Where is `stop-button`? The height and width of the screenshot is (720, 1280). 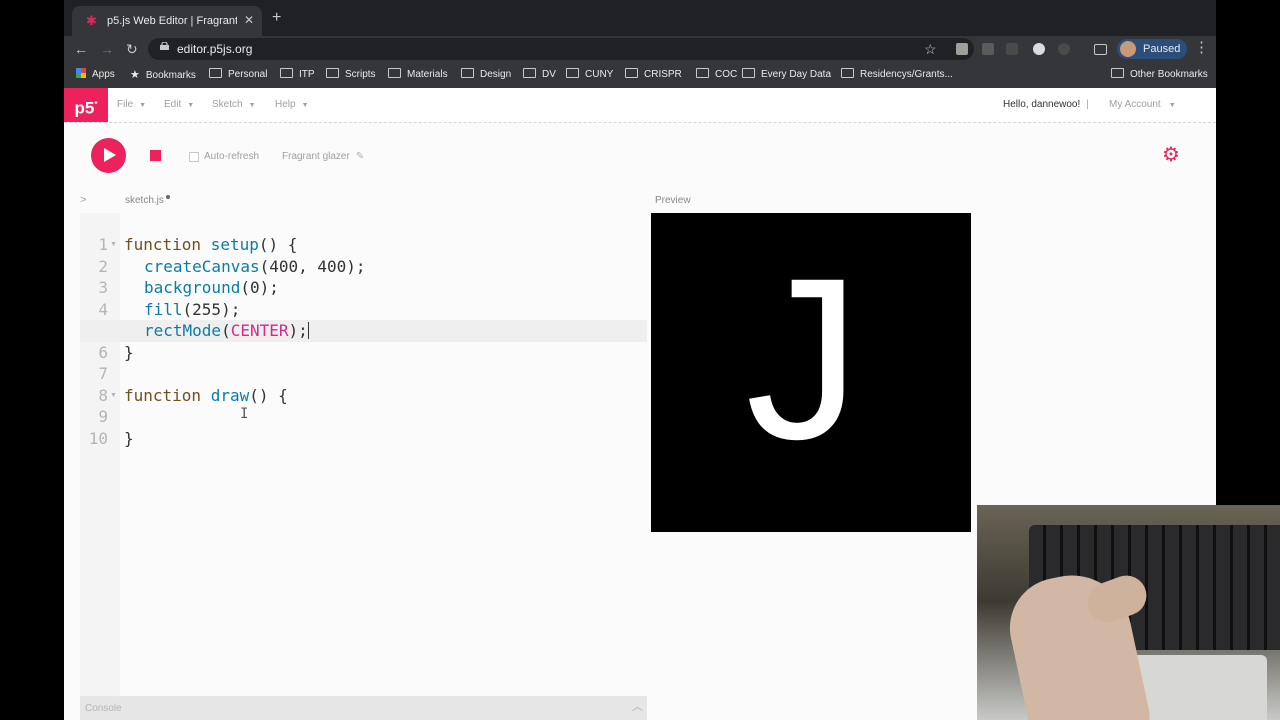
stop-button is located at coordinates (155, 155).